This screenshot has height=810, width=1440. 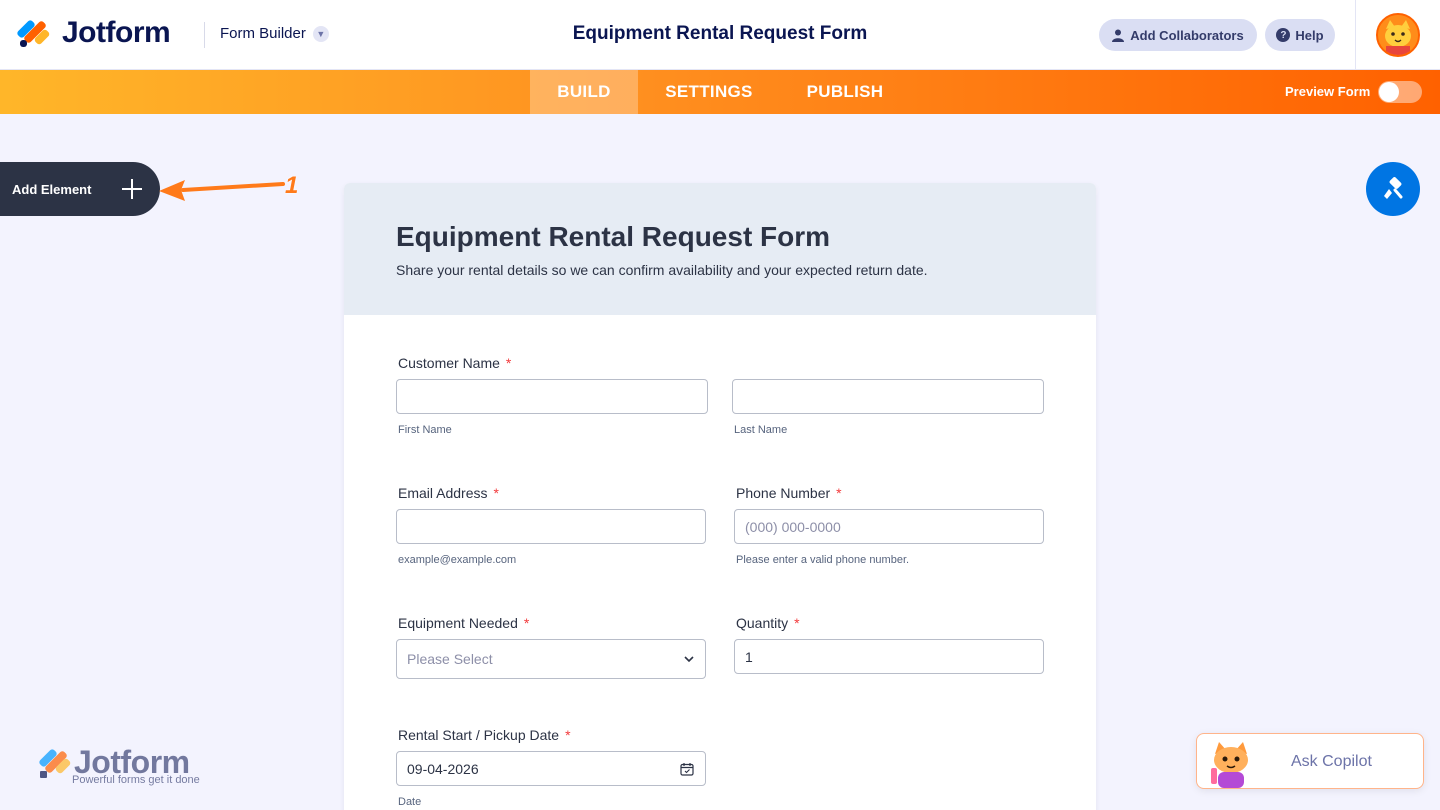 What do you see at coordinates (749, 656) in the screenshot?
I see `quantity-value: 1` at bounding box center [749, 656].